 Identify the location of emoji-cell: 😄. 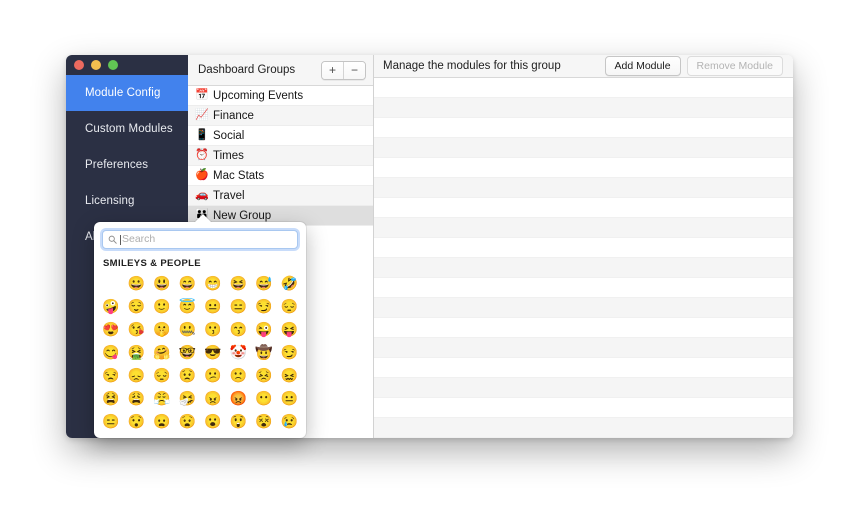
(188, 283).